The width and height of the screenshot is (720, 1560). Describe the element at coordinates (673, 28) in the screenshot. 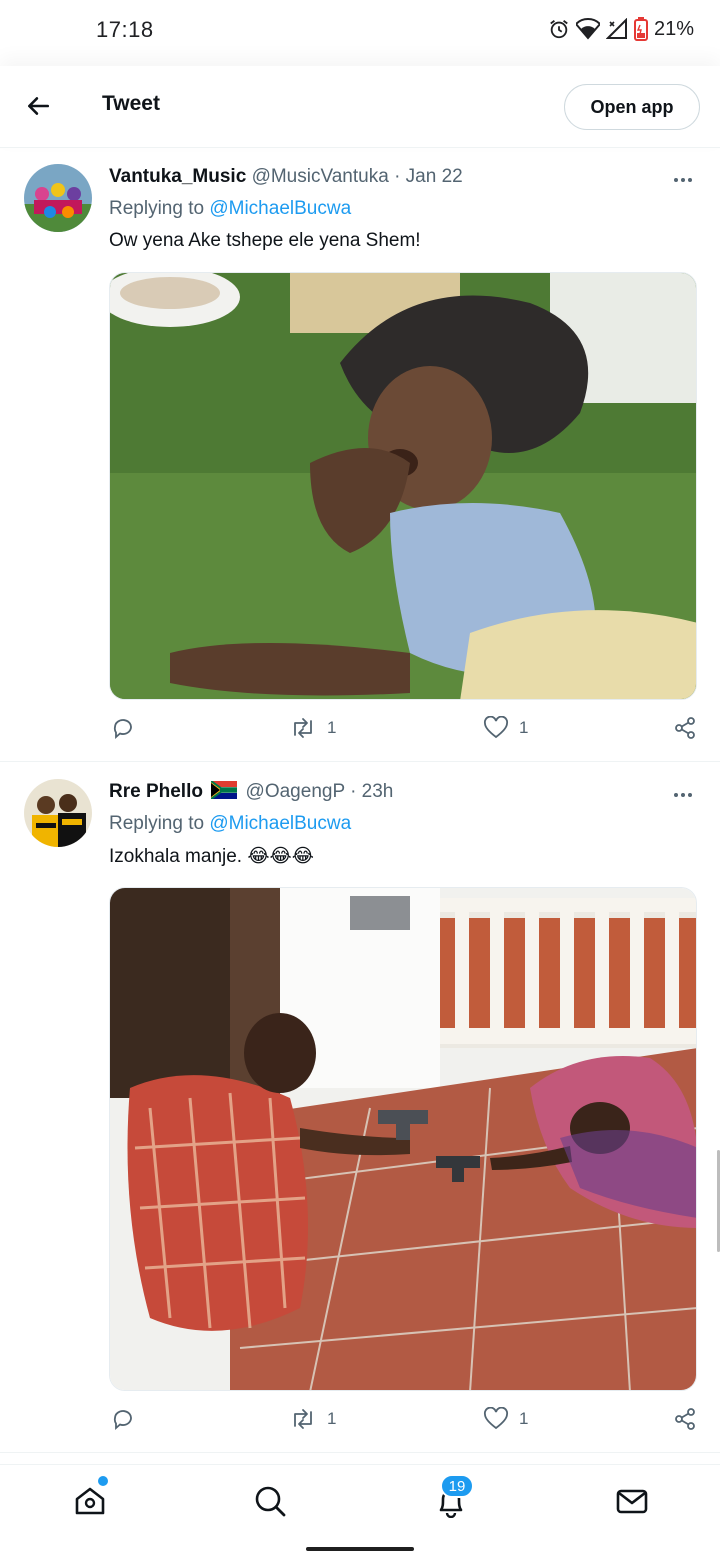

I see `battery-percent: 21%` at that location.